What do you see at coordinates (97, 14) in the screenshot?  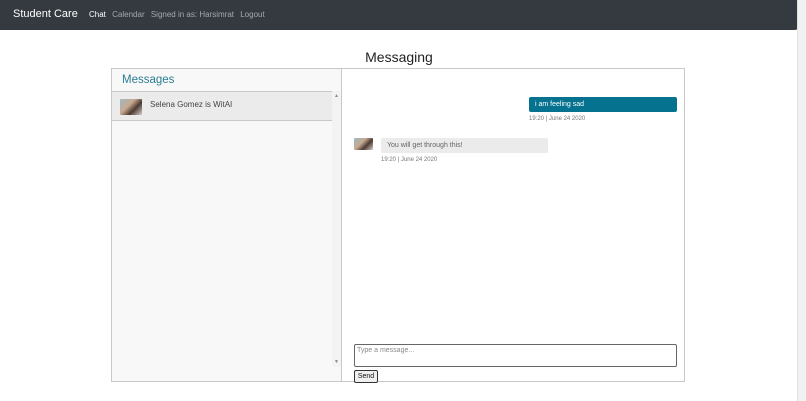 I see `nav-chat-link: Chat` at bounding box center [97, 14].